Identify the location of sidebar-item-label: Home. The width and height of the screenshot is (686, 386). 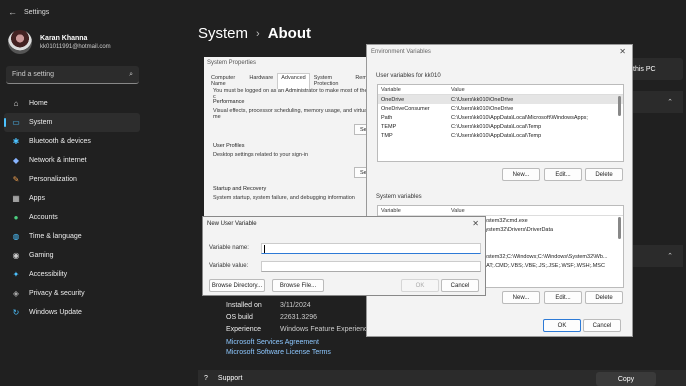
(38, 103).